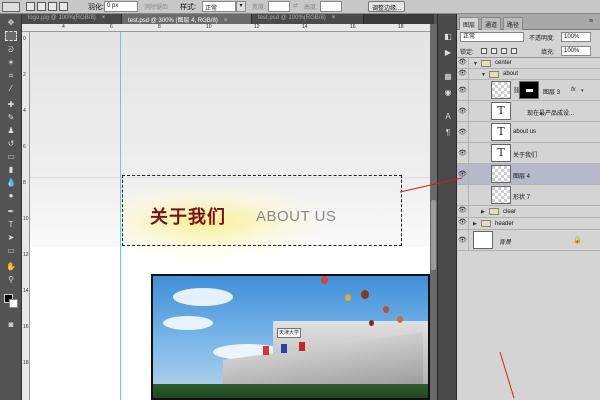 This screenshot has height=400, width=600. I want to click on paragraph-panel-icon: ¶, so click(448, 133).